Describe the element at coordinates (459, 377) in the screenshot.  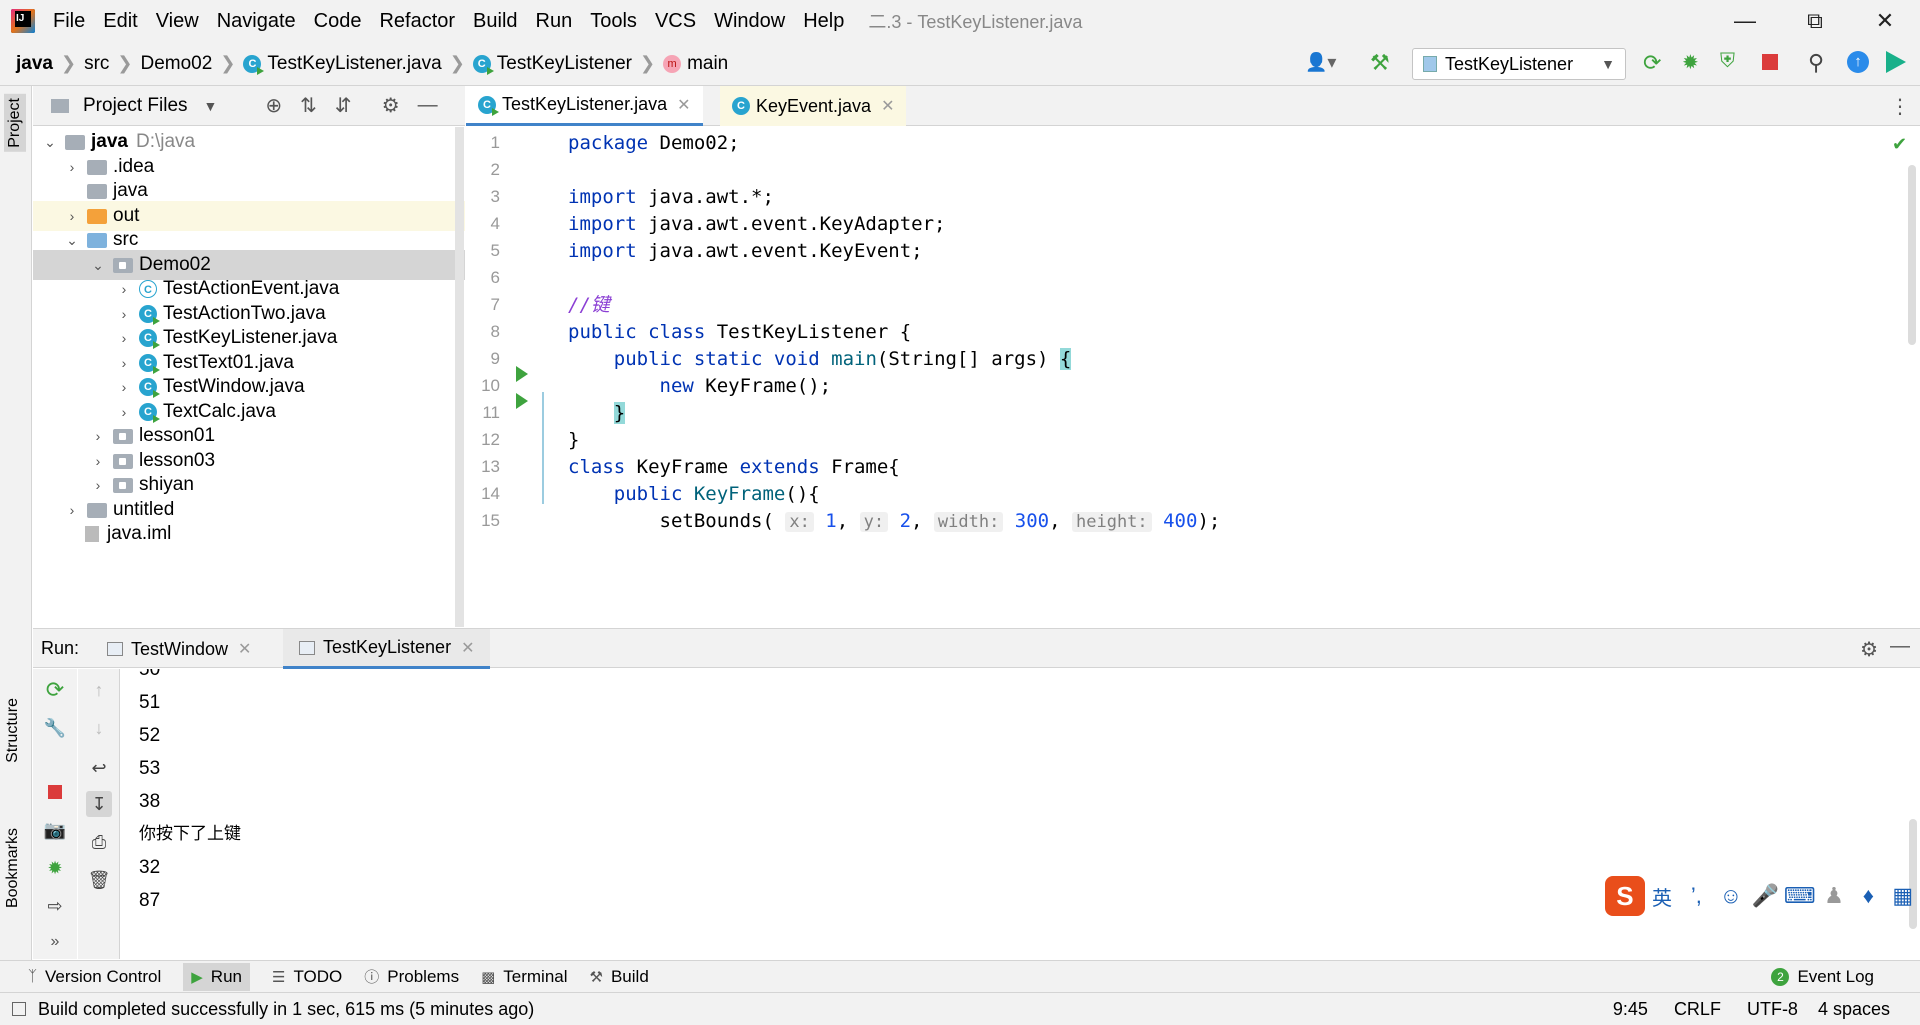
I see `project-scrollbar` at that location.